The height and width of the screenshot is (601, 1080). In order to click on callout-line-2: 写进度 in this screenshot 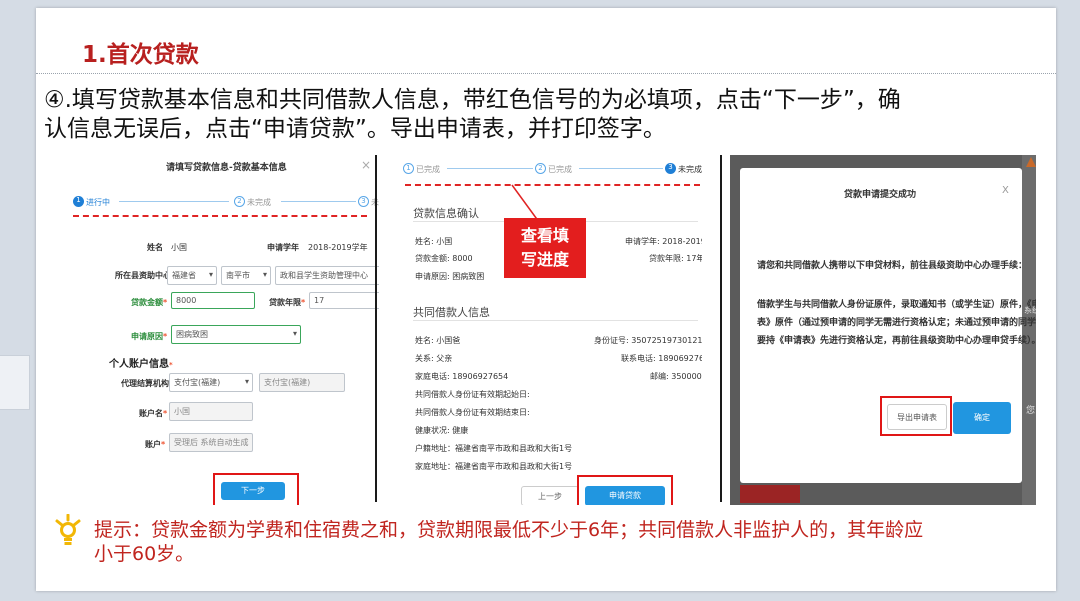, I will do `click(544, 259)`.